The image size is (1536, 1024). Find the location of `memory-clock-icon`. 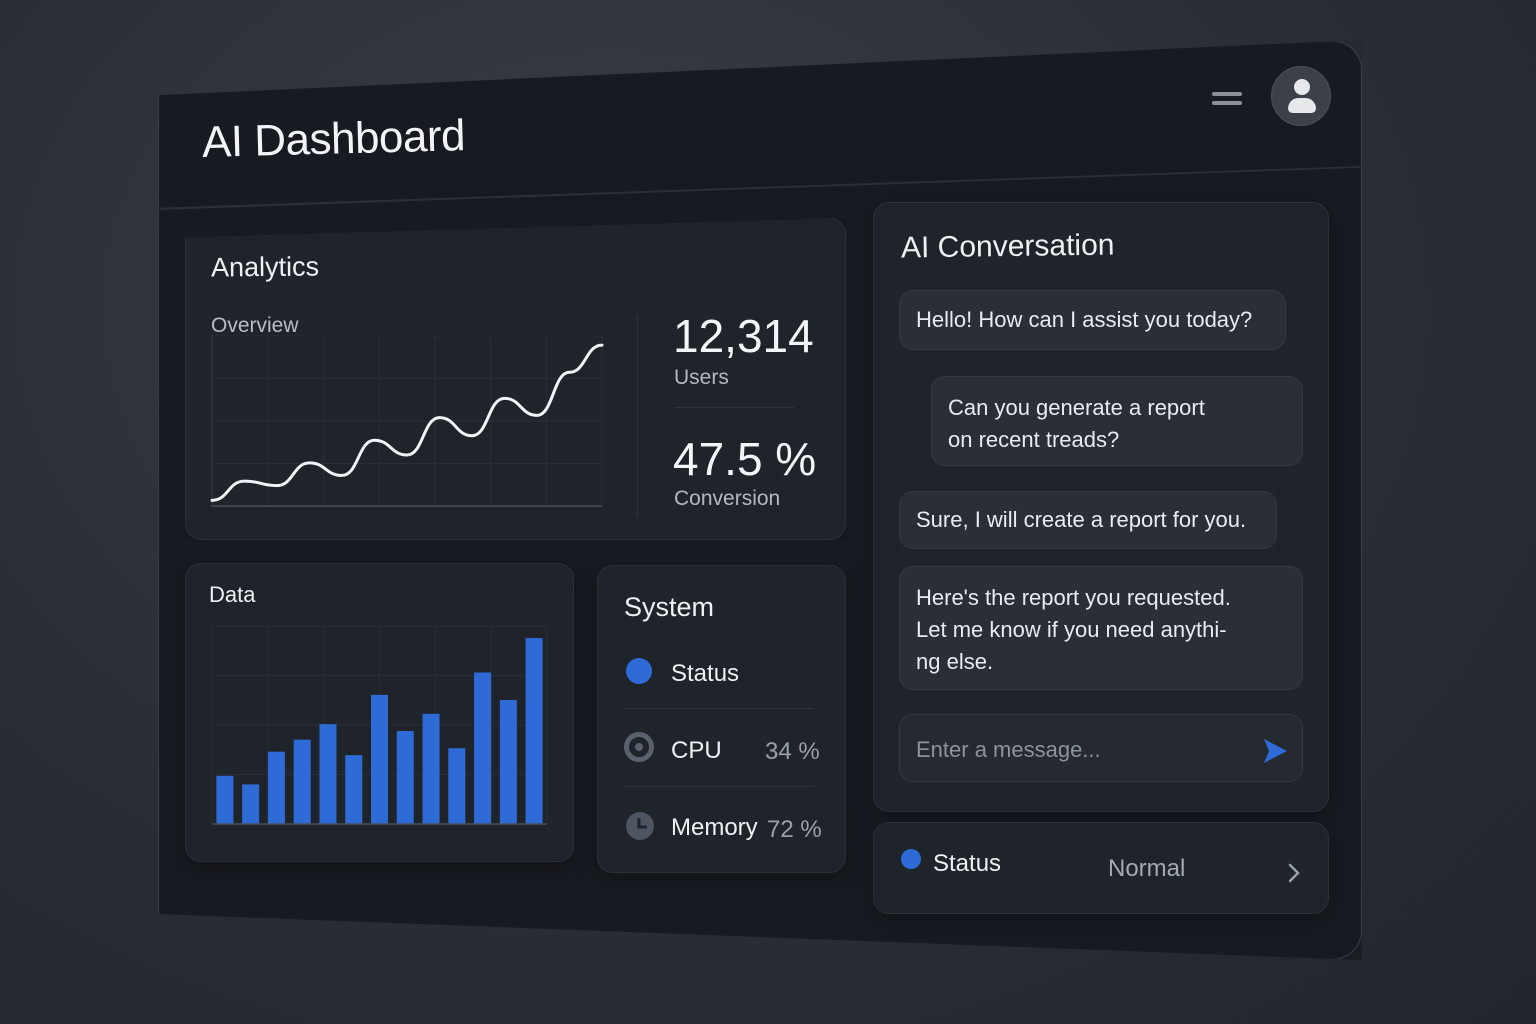

memory-clock-icon is located at coordinates (640, 826).